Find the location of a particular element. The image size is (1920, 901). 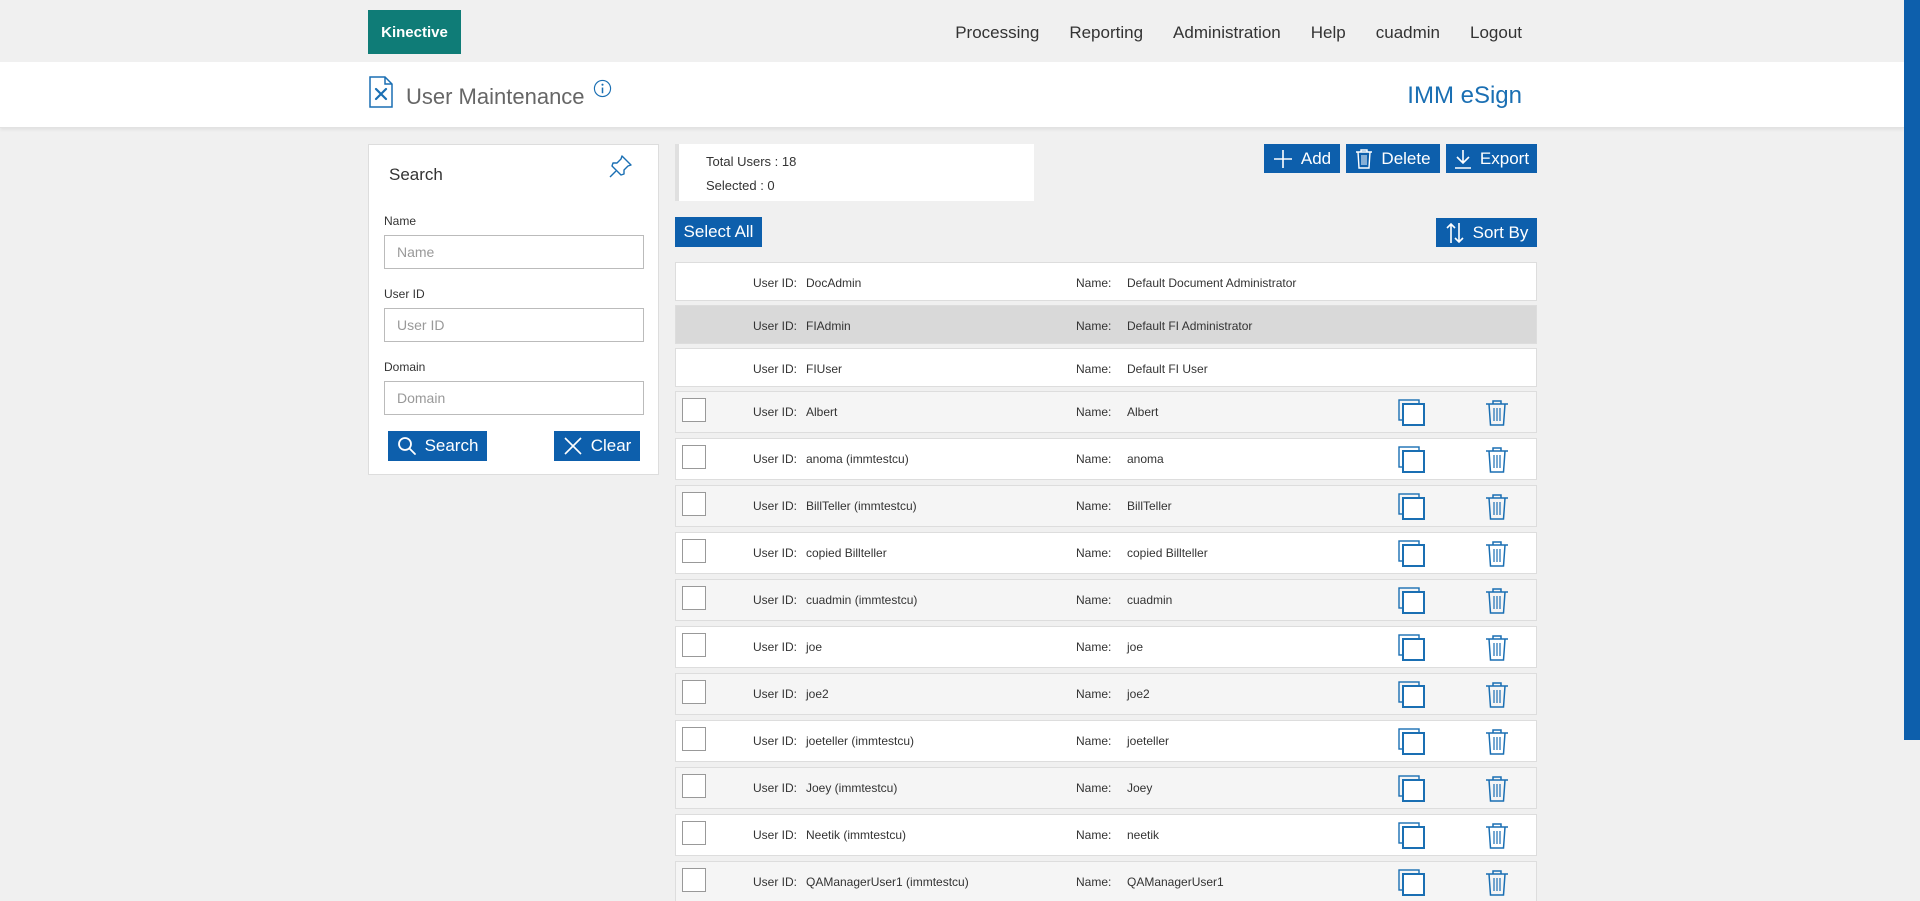

sort-by-button: Sort By is located at coordinates (1486, 232).